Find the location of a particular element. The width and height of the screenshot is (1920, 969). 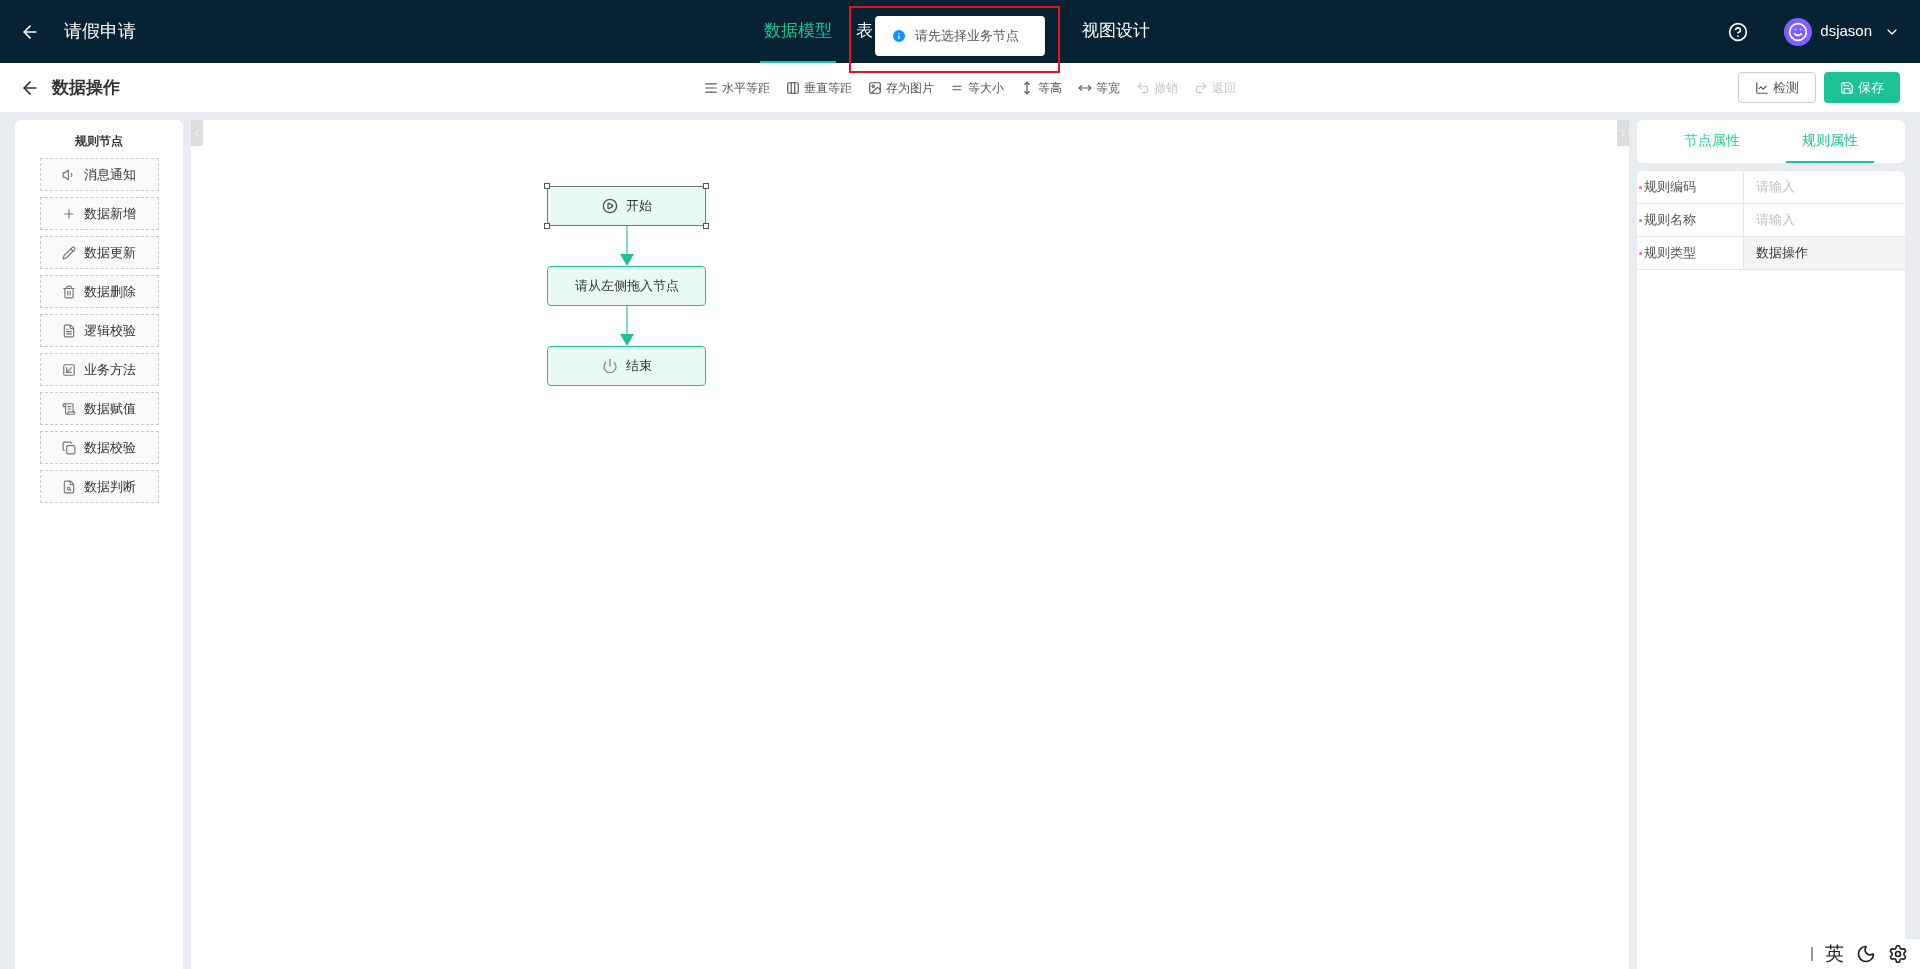

info-icon is located at coordinates (899, 36).